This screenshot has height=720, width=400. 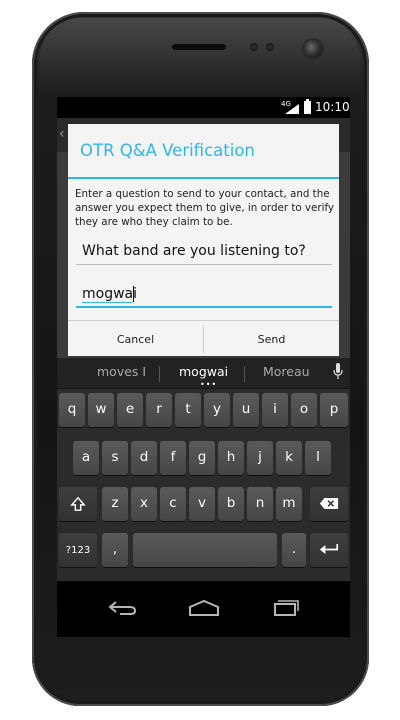 I want to click on key-p: p, so click(x=334, y=410).